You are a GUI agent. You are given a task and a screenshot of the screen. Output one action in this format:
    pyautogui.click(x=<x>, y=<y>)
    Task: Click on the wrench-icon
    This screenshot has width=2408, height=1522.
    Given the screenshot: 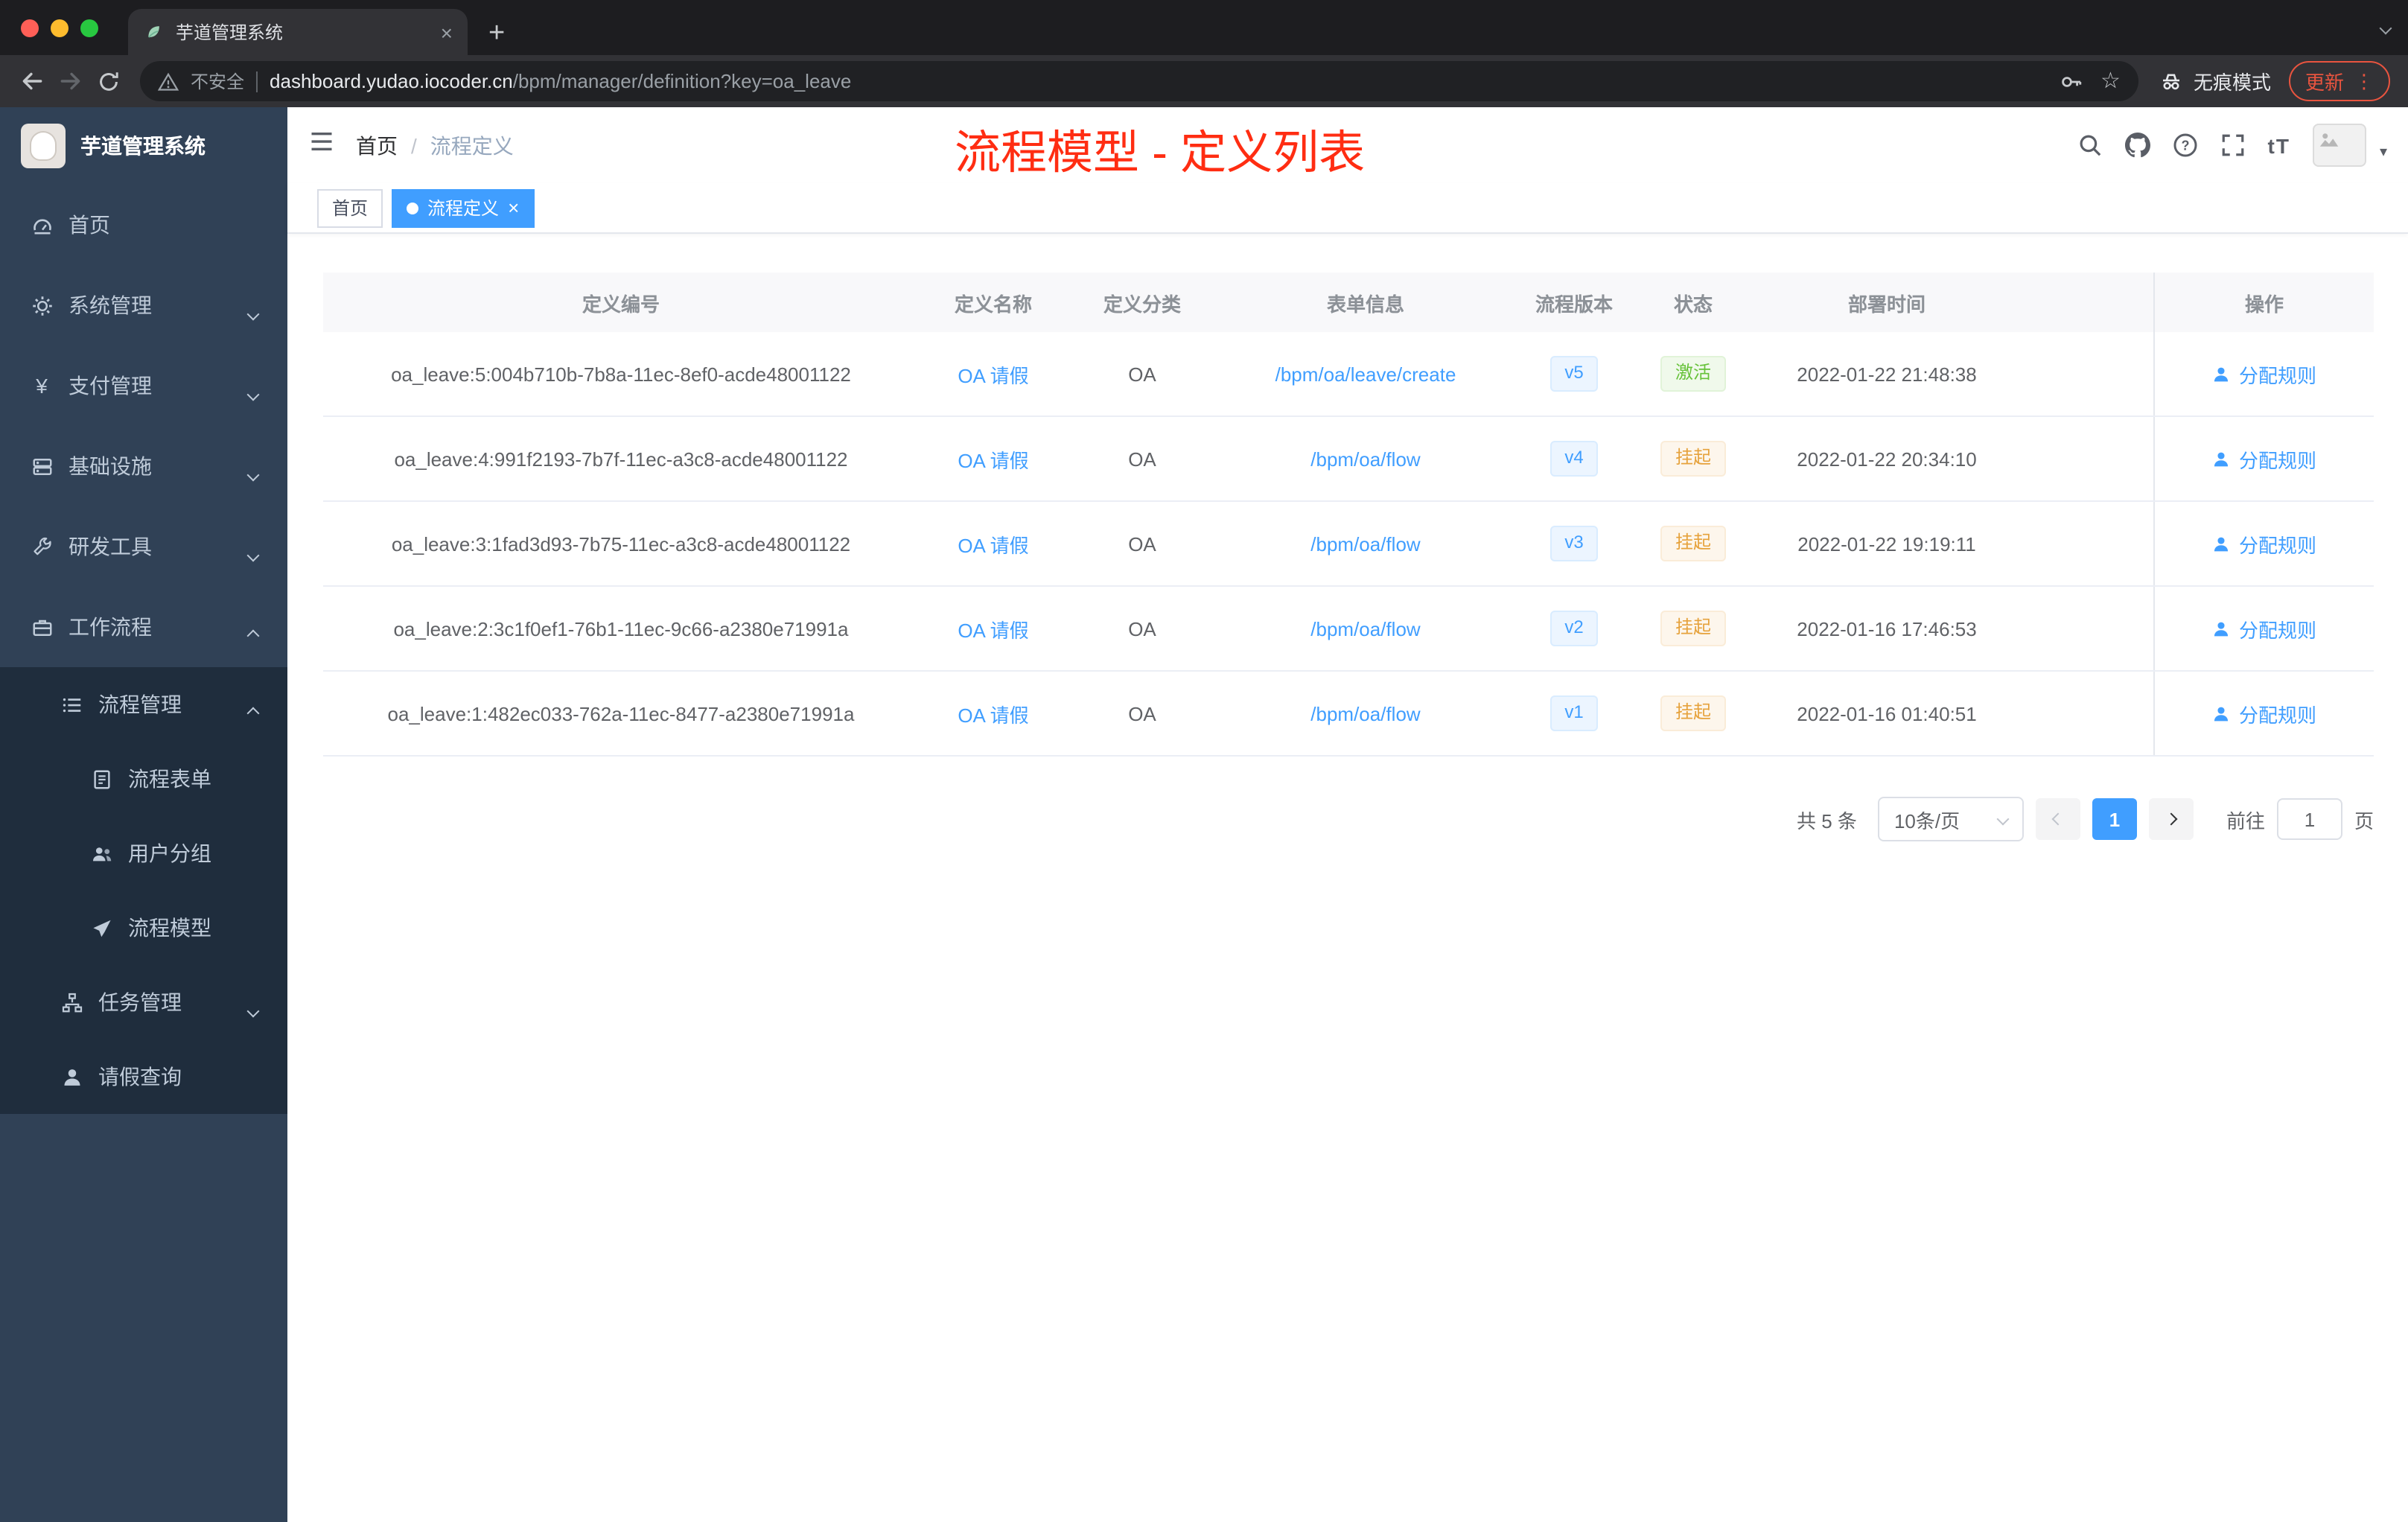 What is the action you would take?
    pyautogui.click(x=42, y=546)
    